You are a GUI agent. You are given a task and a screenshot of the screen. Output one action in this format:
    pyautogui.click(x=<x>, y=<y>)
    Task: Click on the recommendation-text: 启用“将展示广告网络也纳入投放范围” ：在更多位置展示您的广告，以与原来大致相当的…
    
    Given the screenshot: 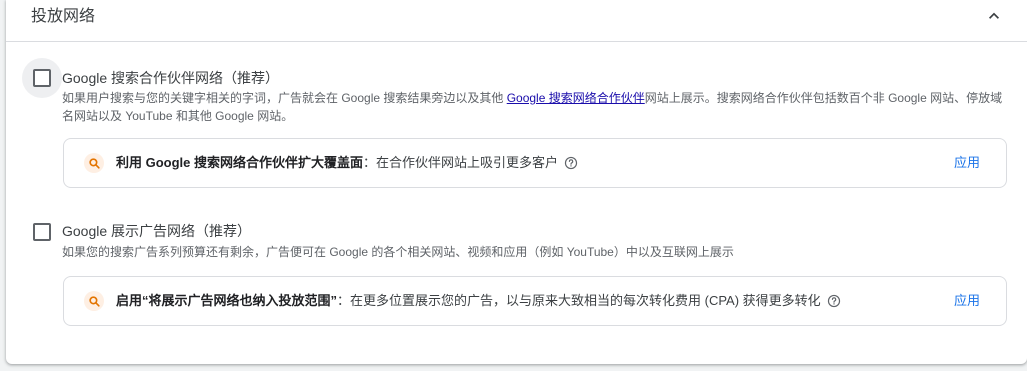 What is the action you would take?
    pyautogui.click(x=478, y=301)
    